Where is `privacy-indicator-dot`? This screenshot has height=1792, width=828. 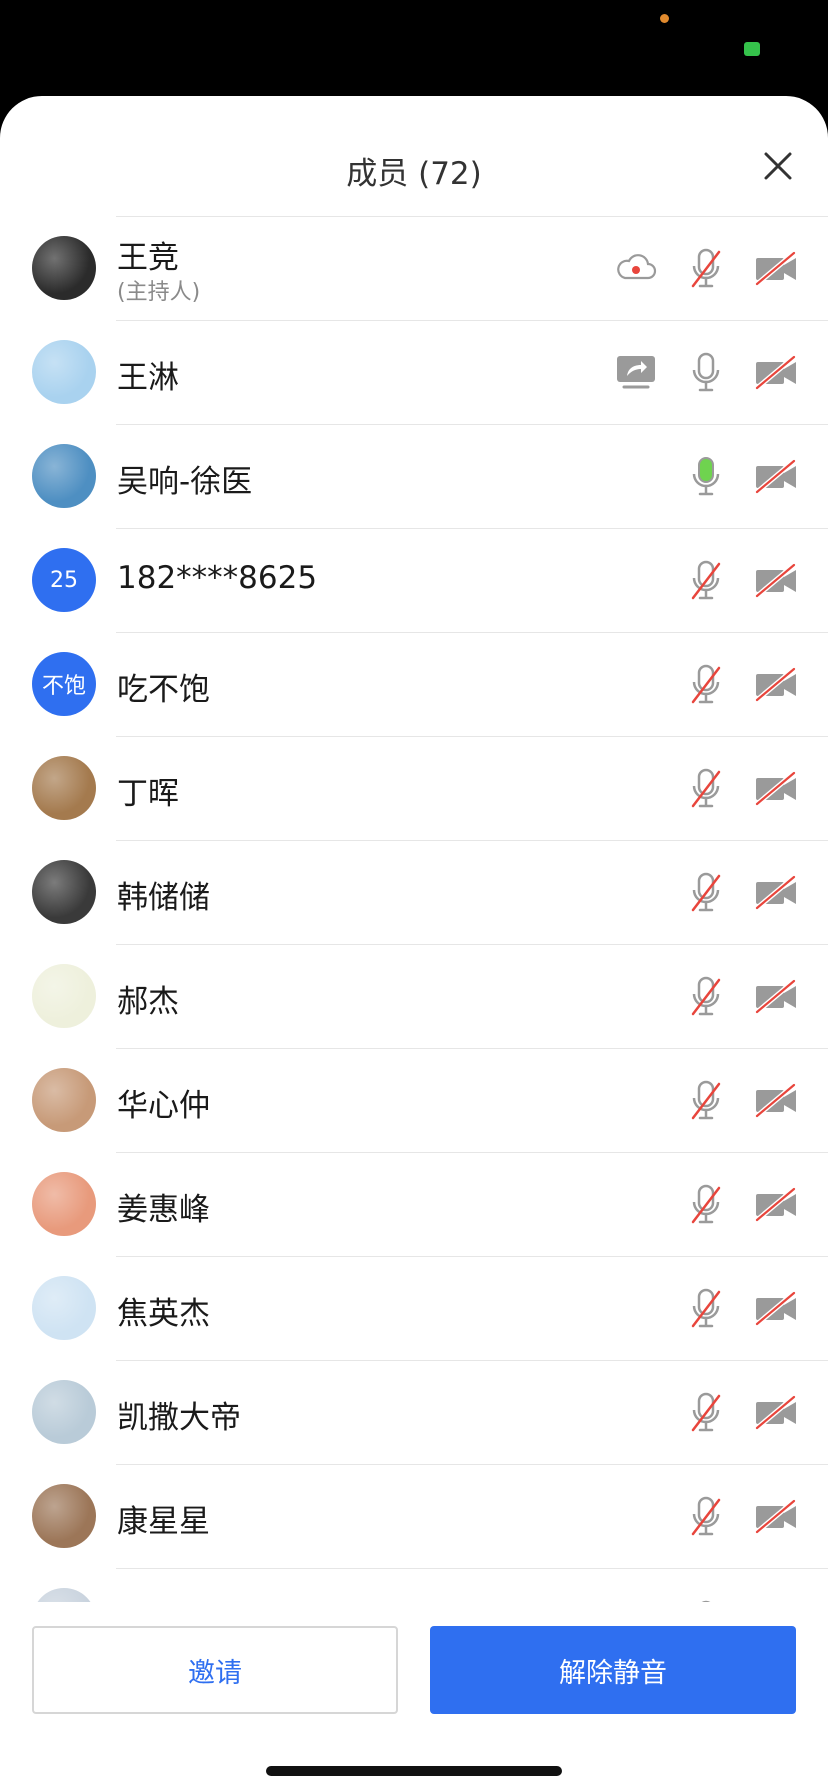
privacy-indicator-dot is located at coordinates (664, 18).